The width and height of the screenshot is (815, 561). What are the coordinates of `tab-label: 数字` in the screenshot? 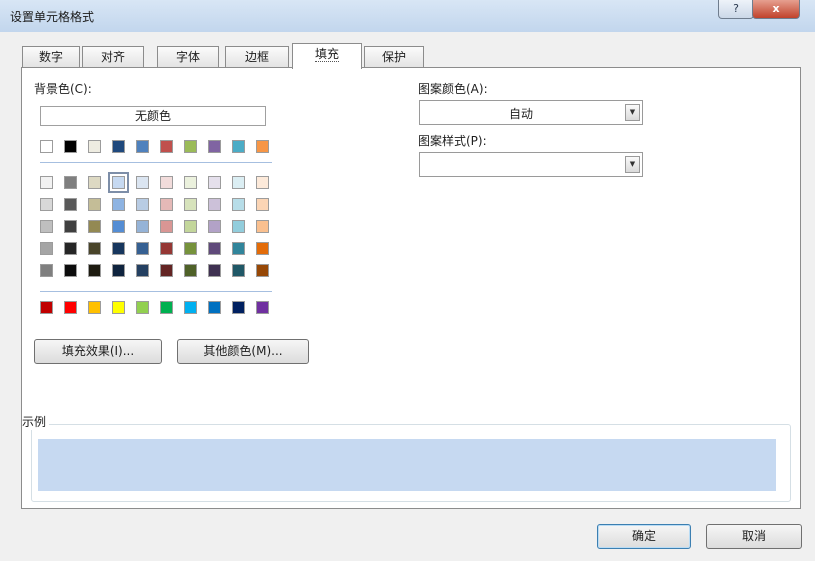 It's located at (50, 57).